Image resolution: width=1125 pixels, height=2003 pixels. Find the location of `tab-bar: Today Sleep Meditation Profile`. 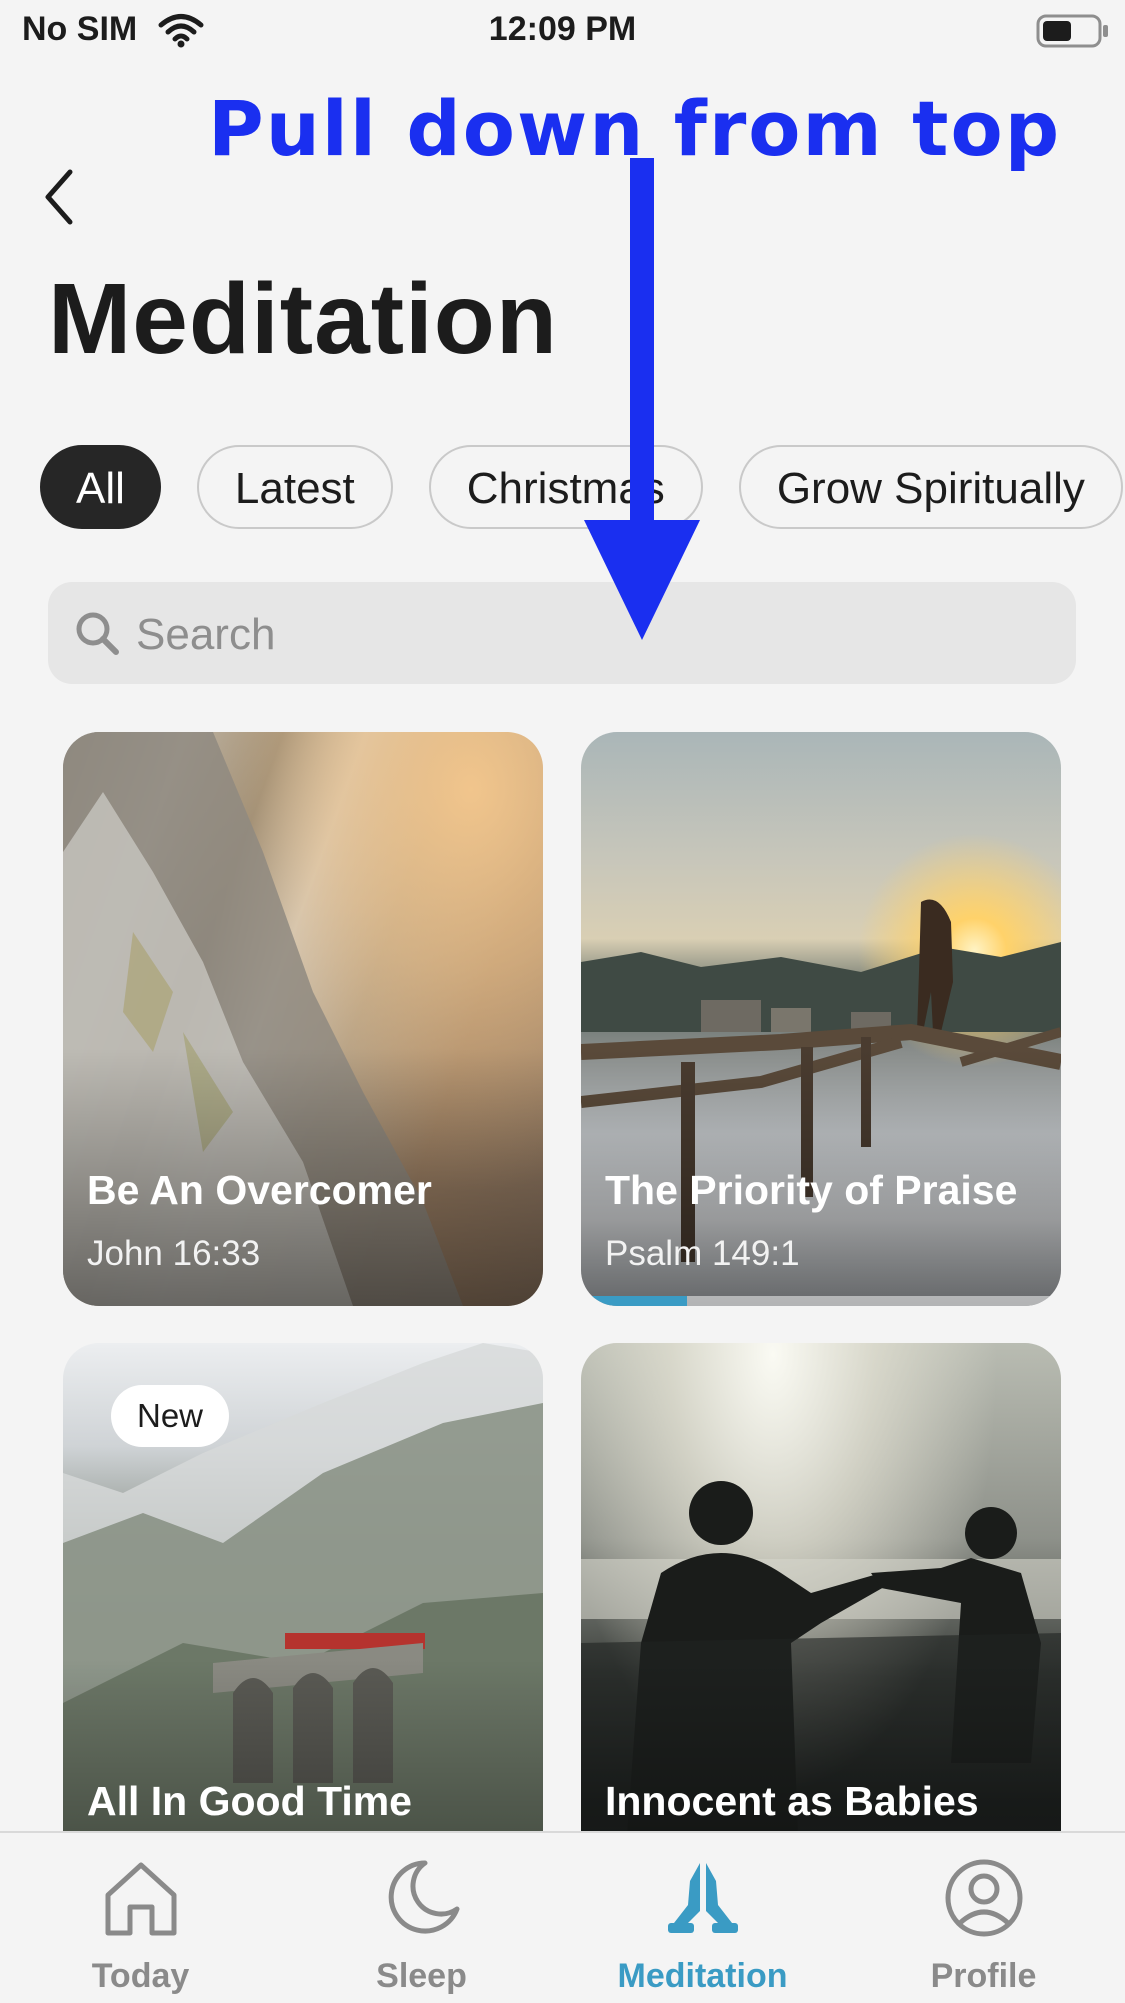

tab-bar: Today Sleep Meditation Profile is located at coordinates (562, 1917).